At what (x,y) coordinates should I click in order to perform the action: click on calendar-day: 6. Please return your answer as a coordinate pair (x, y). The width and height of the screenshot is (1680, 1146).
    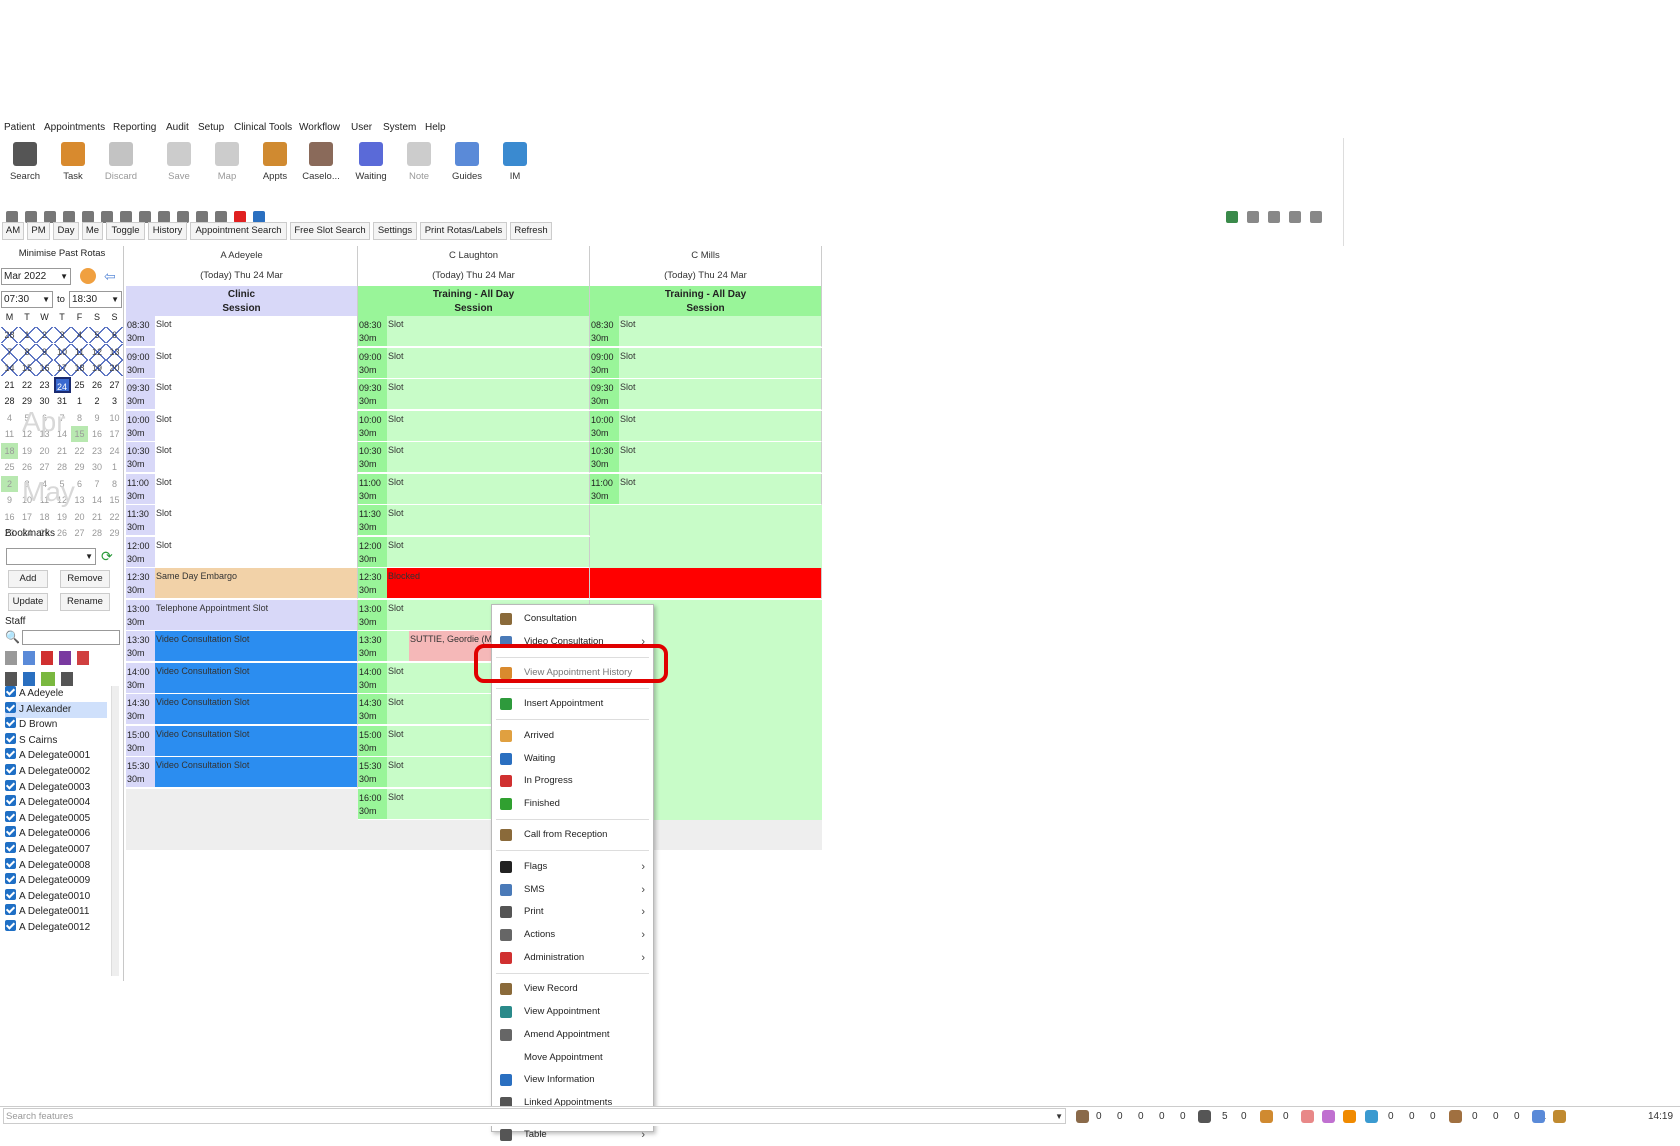
    Looking at the image, I should click on (114, 335).